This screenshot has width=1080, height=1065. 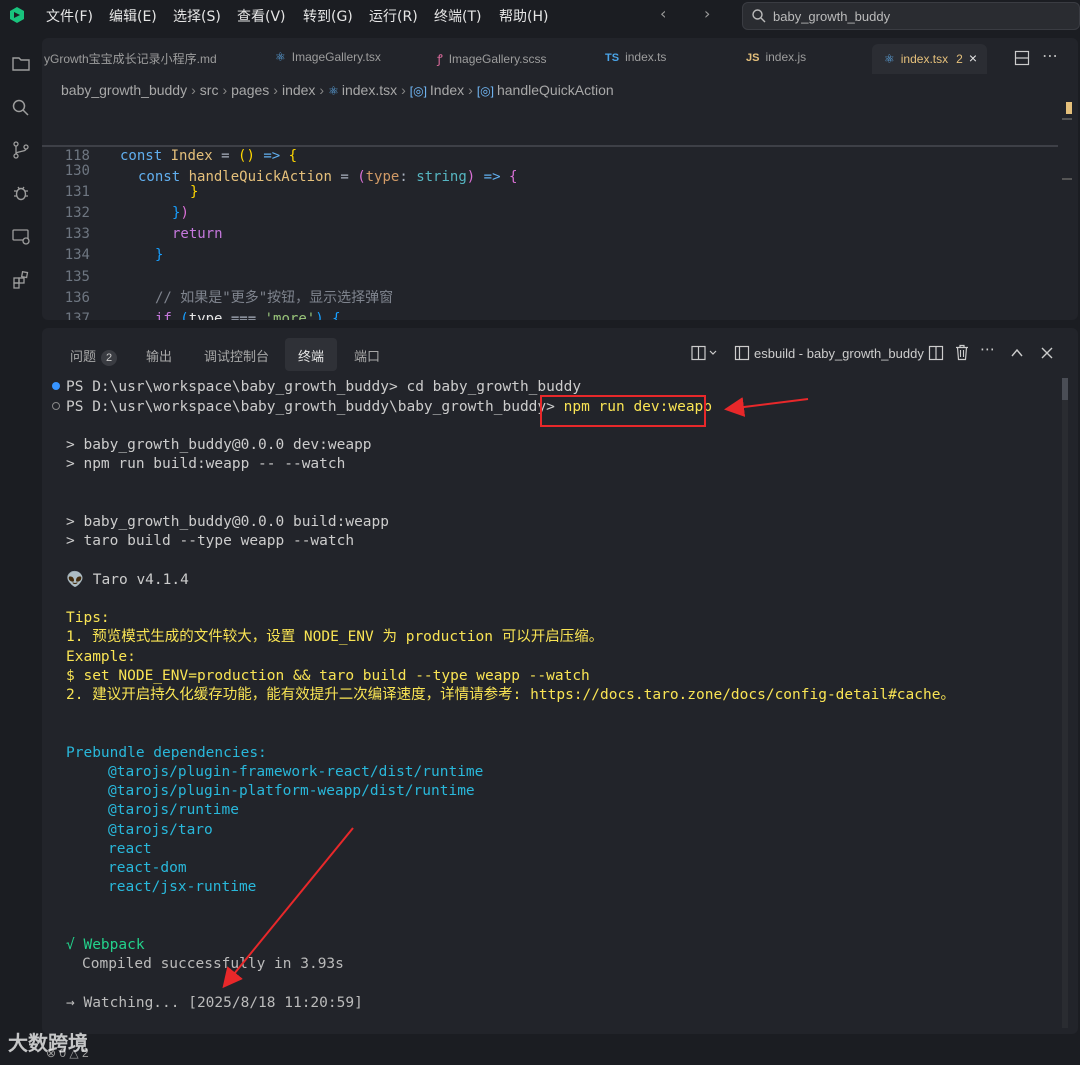 What do you see at coordinates (261, 16) in the screenshot?
I see `menu-view: 查看(V)` at bounding box center [261, 16].